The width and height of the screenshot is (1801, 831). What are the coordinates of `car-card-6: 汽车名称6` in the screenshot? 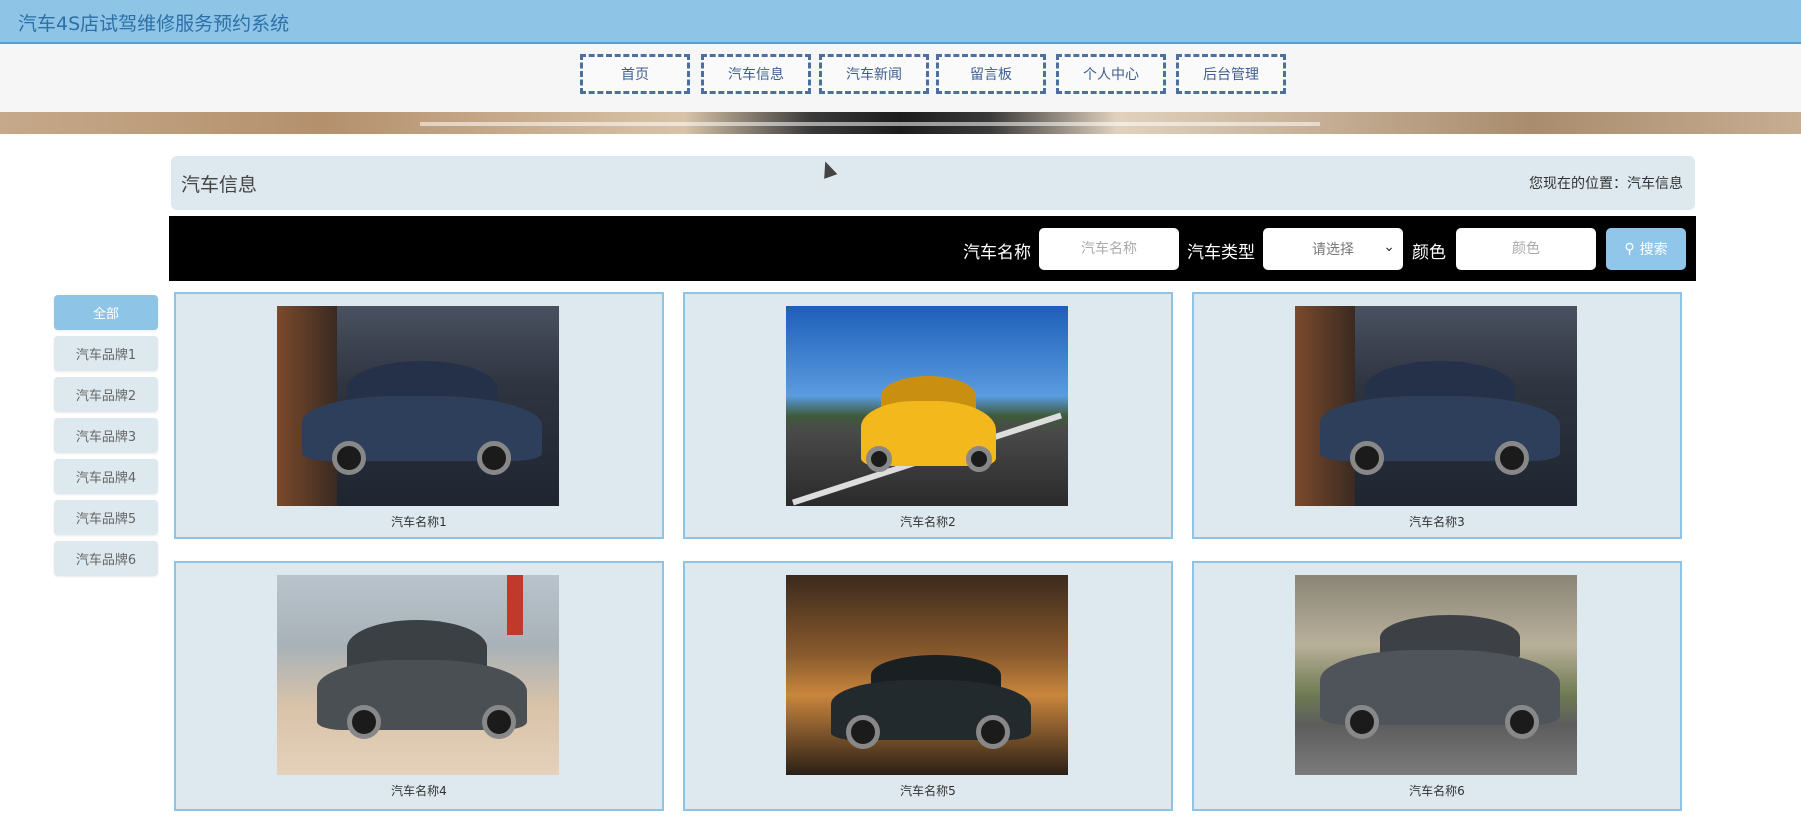 It's located at (1437, 686).